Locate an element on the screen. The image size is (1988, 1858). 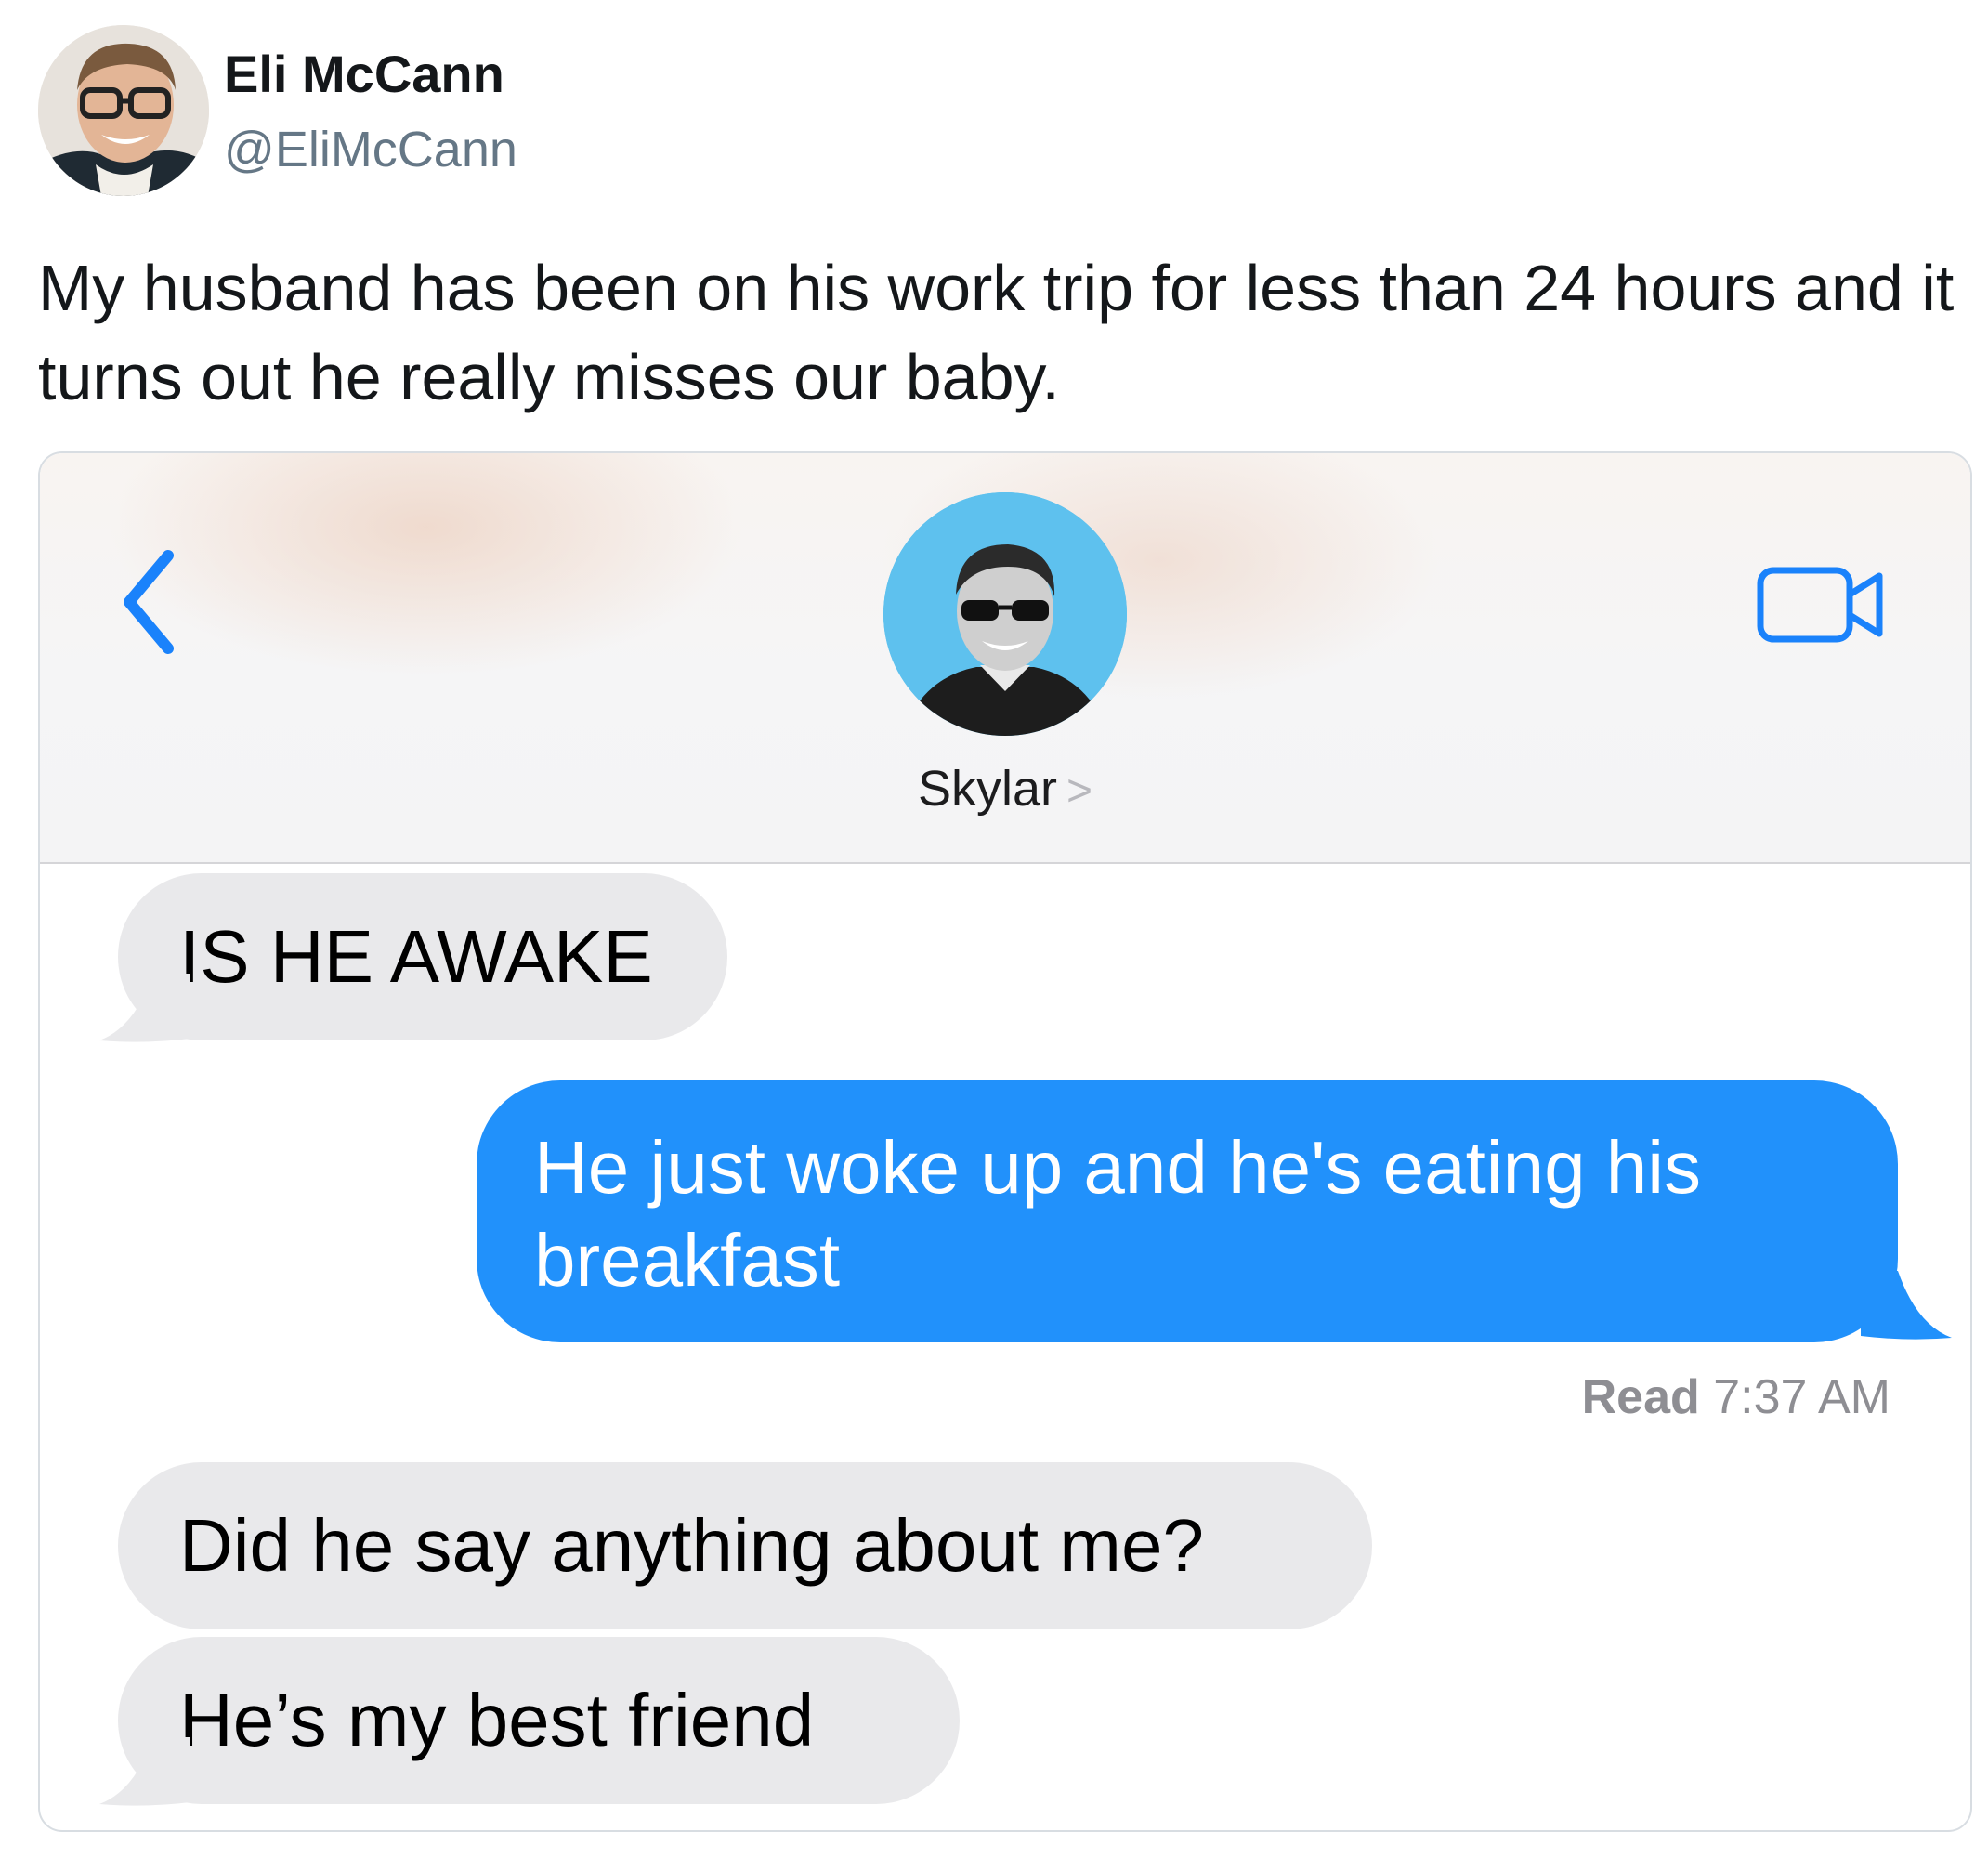
back-button is located at coordinates (151, 602).